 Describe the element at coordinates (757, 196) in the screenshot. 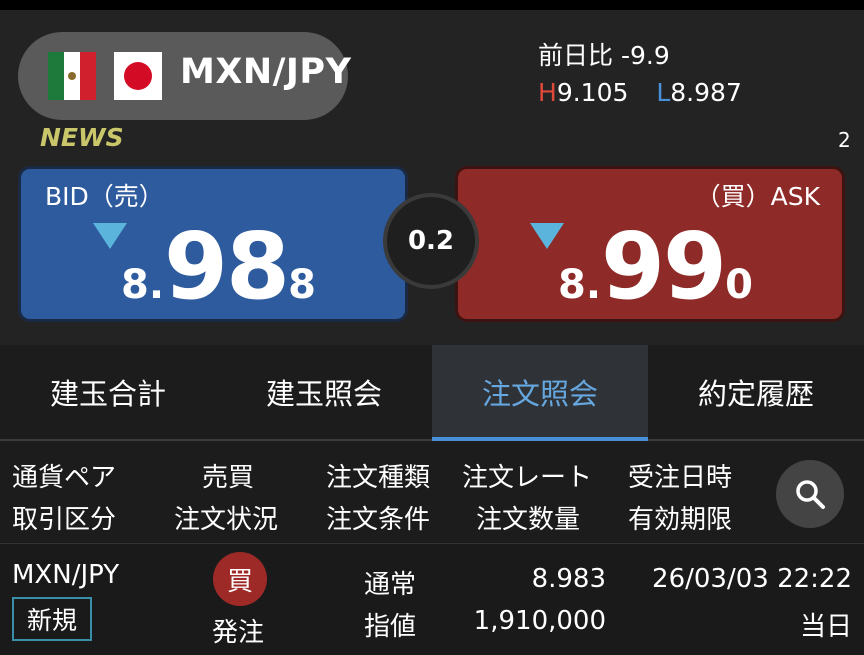

I see `ask-label: （買）ASK` at that location.